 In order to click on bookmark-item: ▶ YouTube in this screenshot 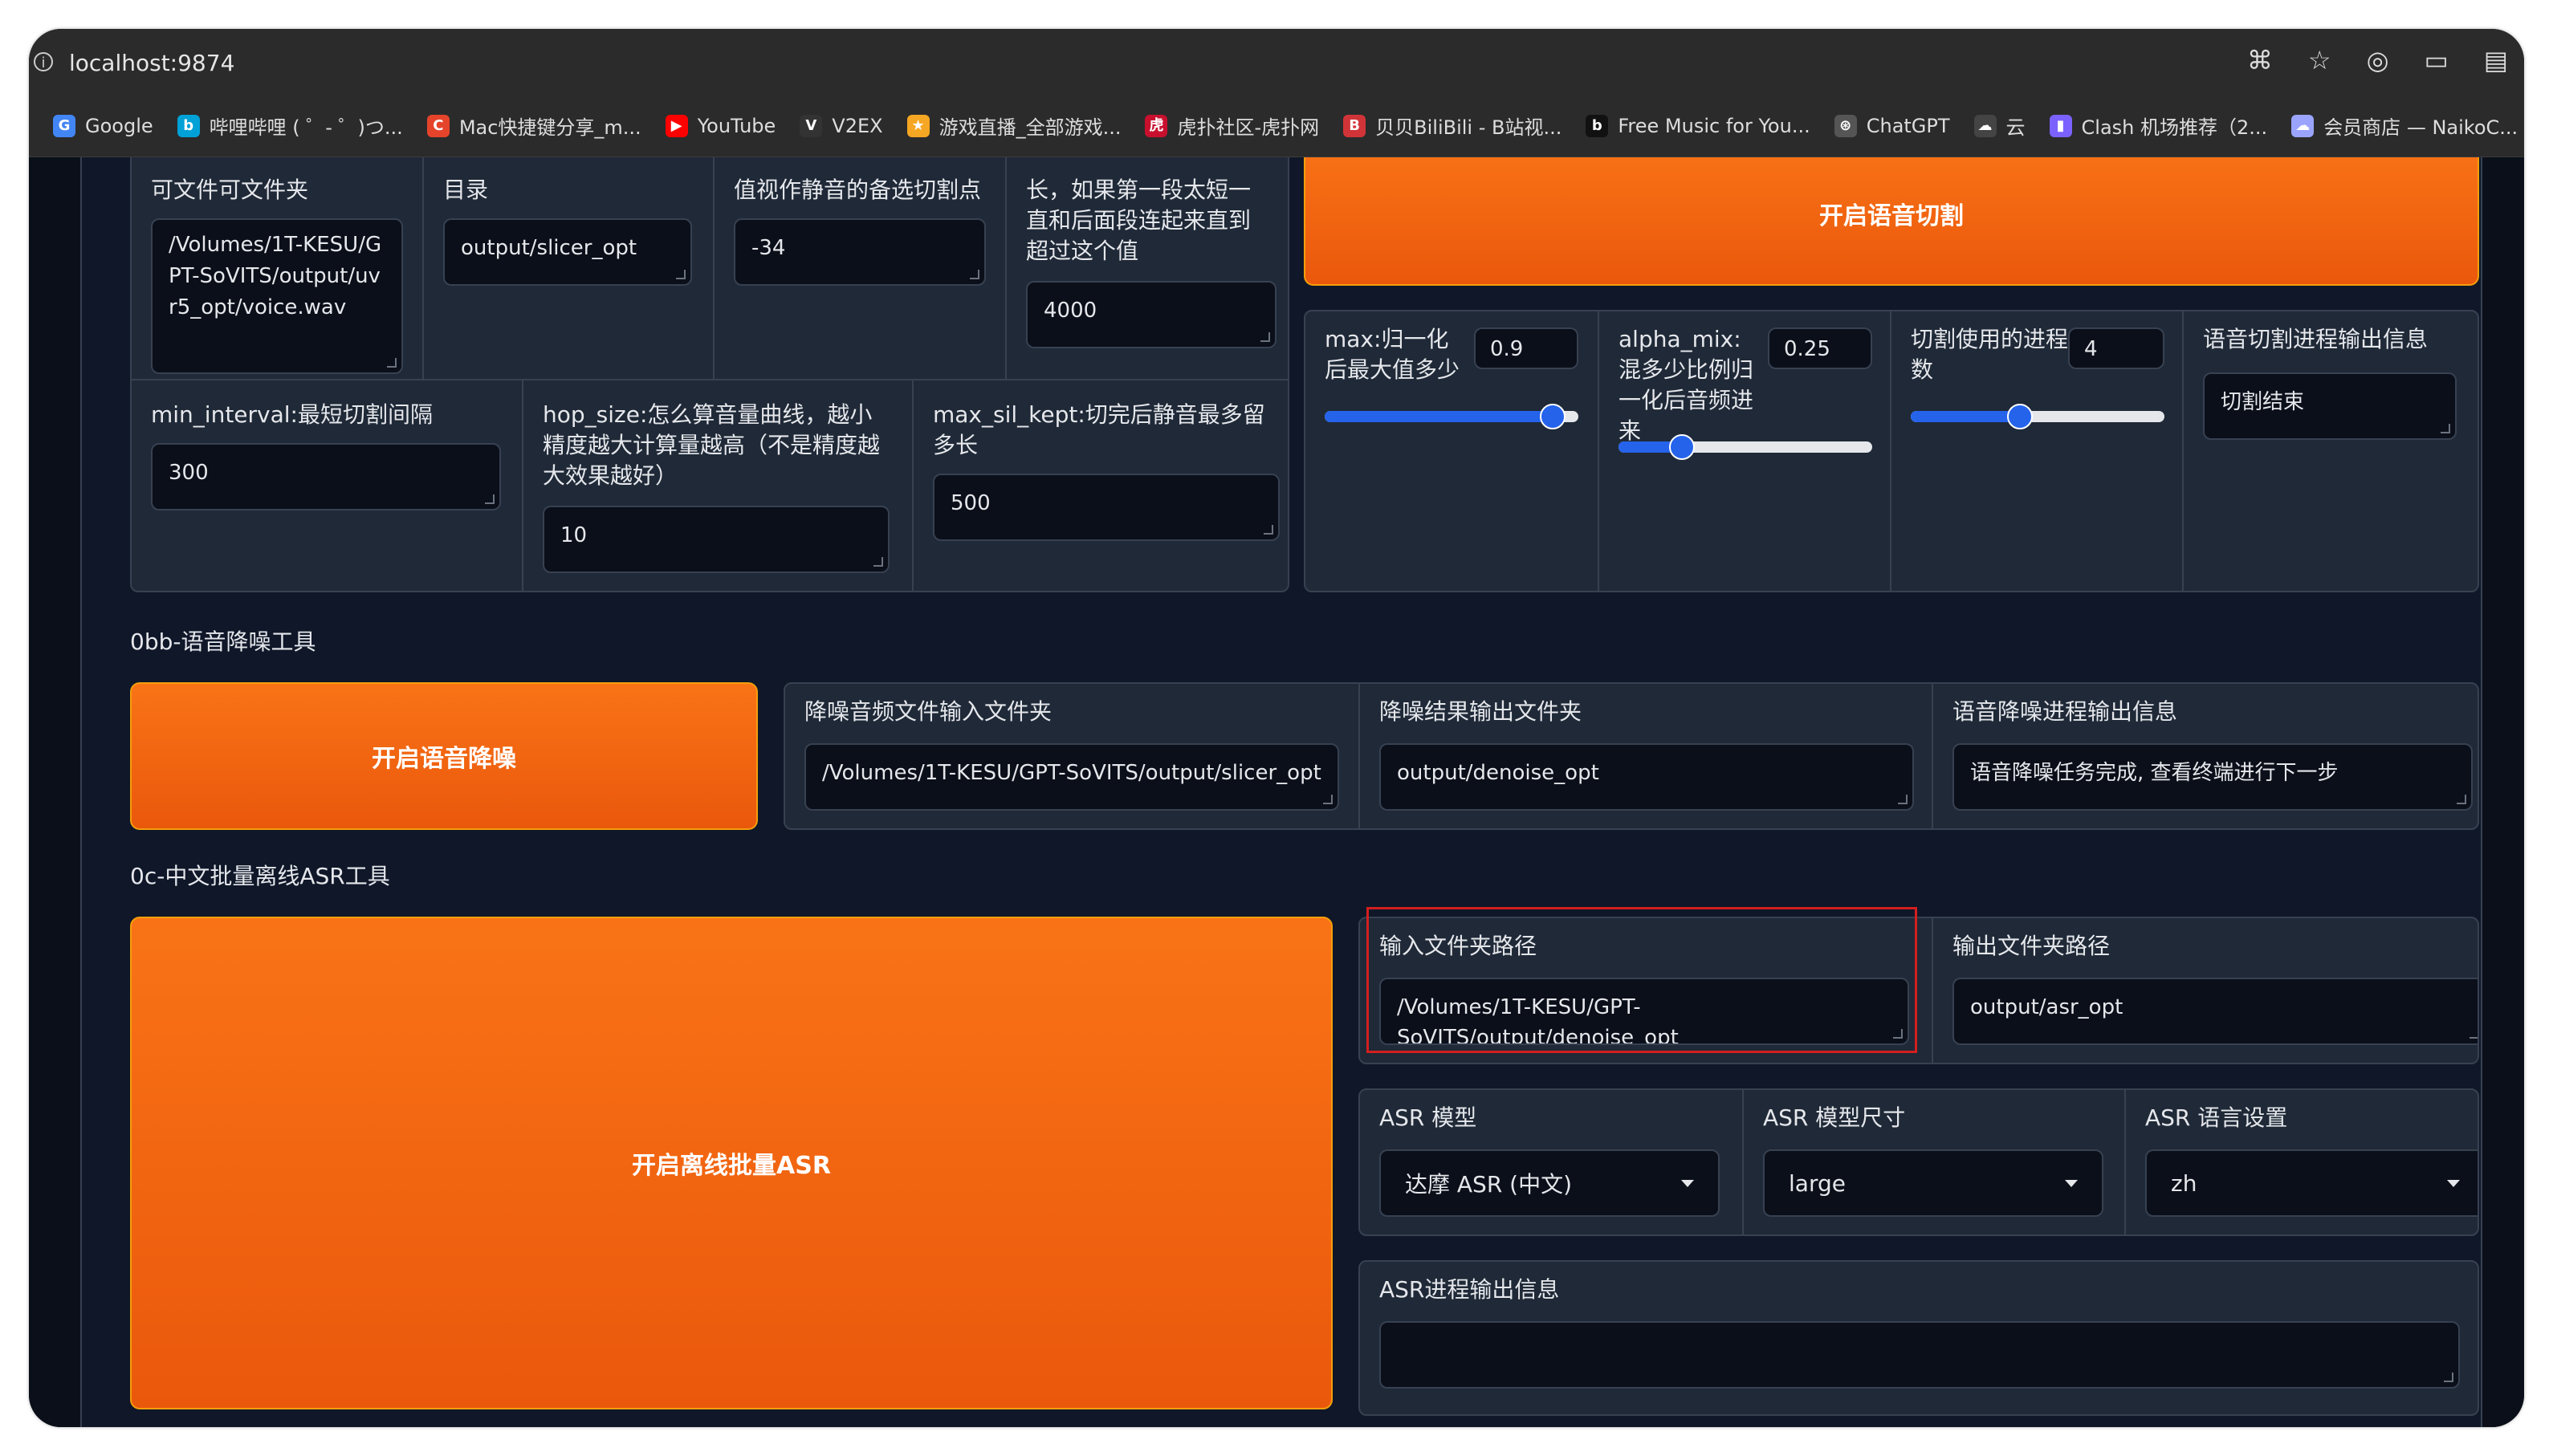, I will do `click(720, 125)`.